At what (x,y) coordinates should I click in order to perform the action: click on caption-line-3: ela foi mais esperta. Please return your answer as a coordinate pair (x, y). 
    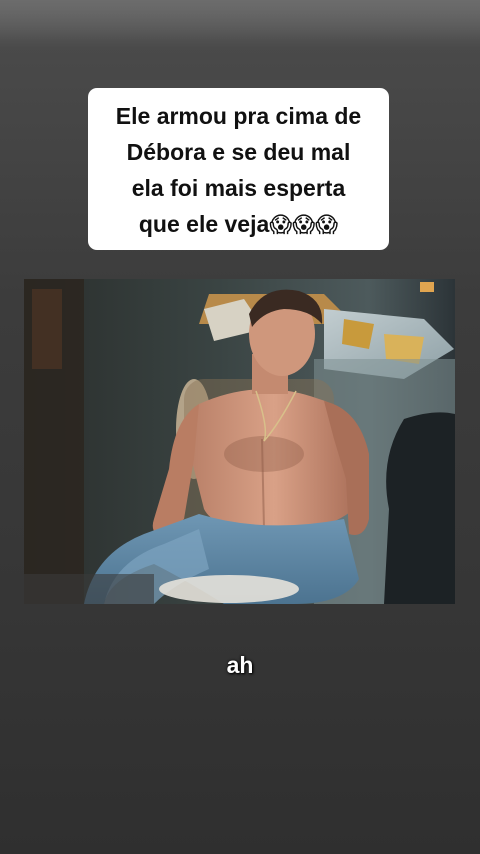
    Looking at the image, I should click on (238, 188).